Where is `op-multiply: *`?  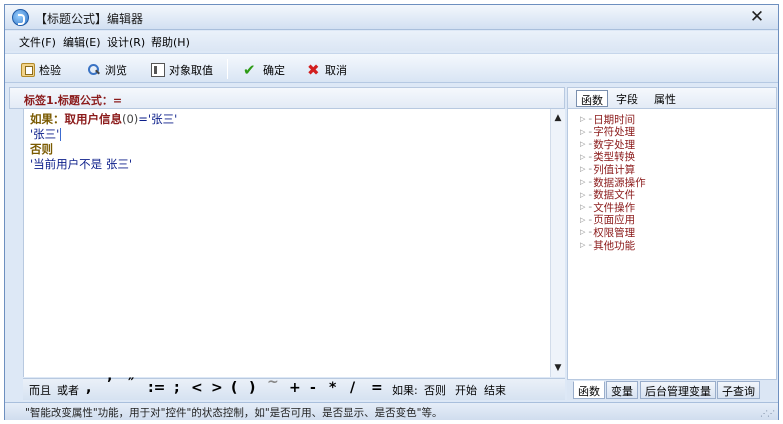 op-multiply: * is located at coordinates (332, 388).